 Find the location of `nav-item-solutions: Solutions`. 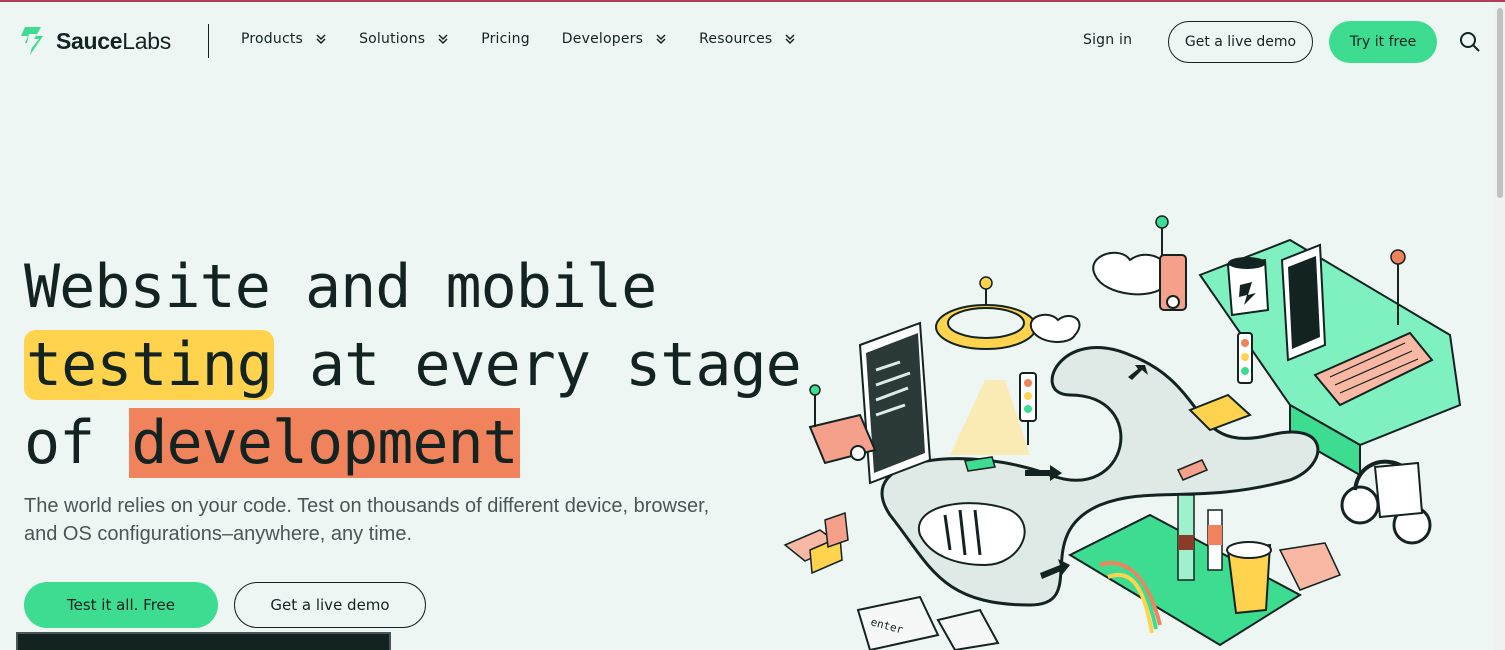

nav-item-solutions: Solutions is located at coordinates (404, 39).